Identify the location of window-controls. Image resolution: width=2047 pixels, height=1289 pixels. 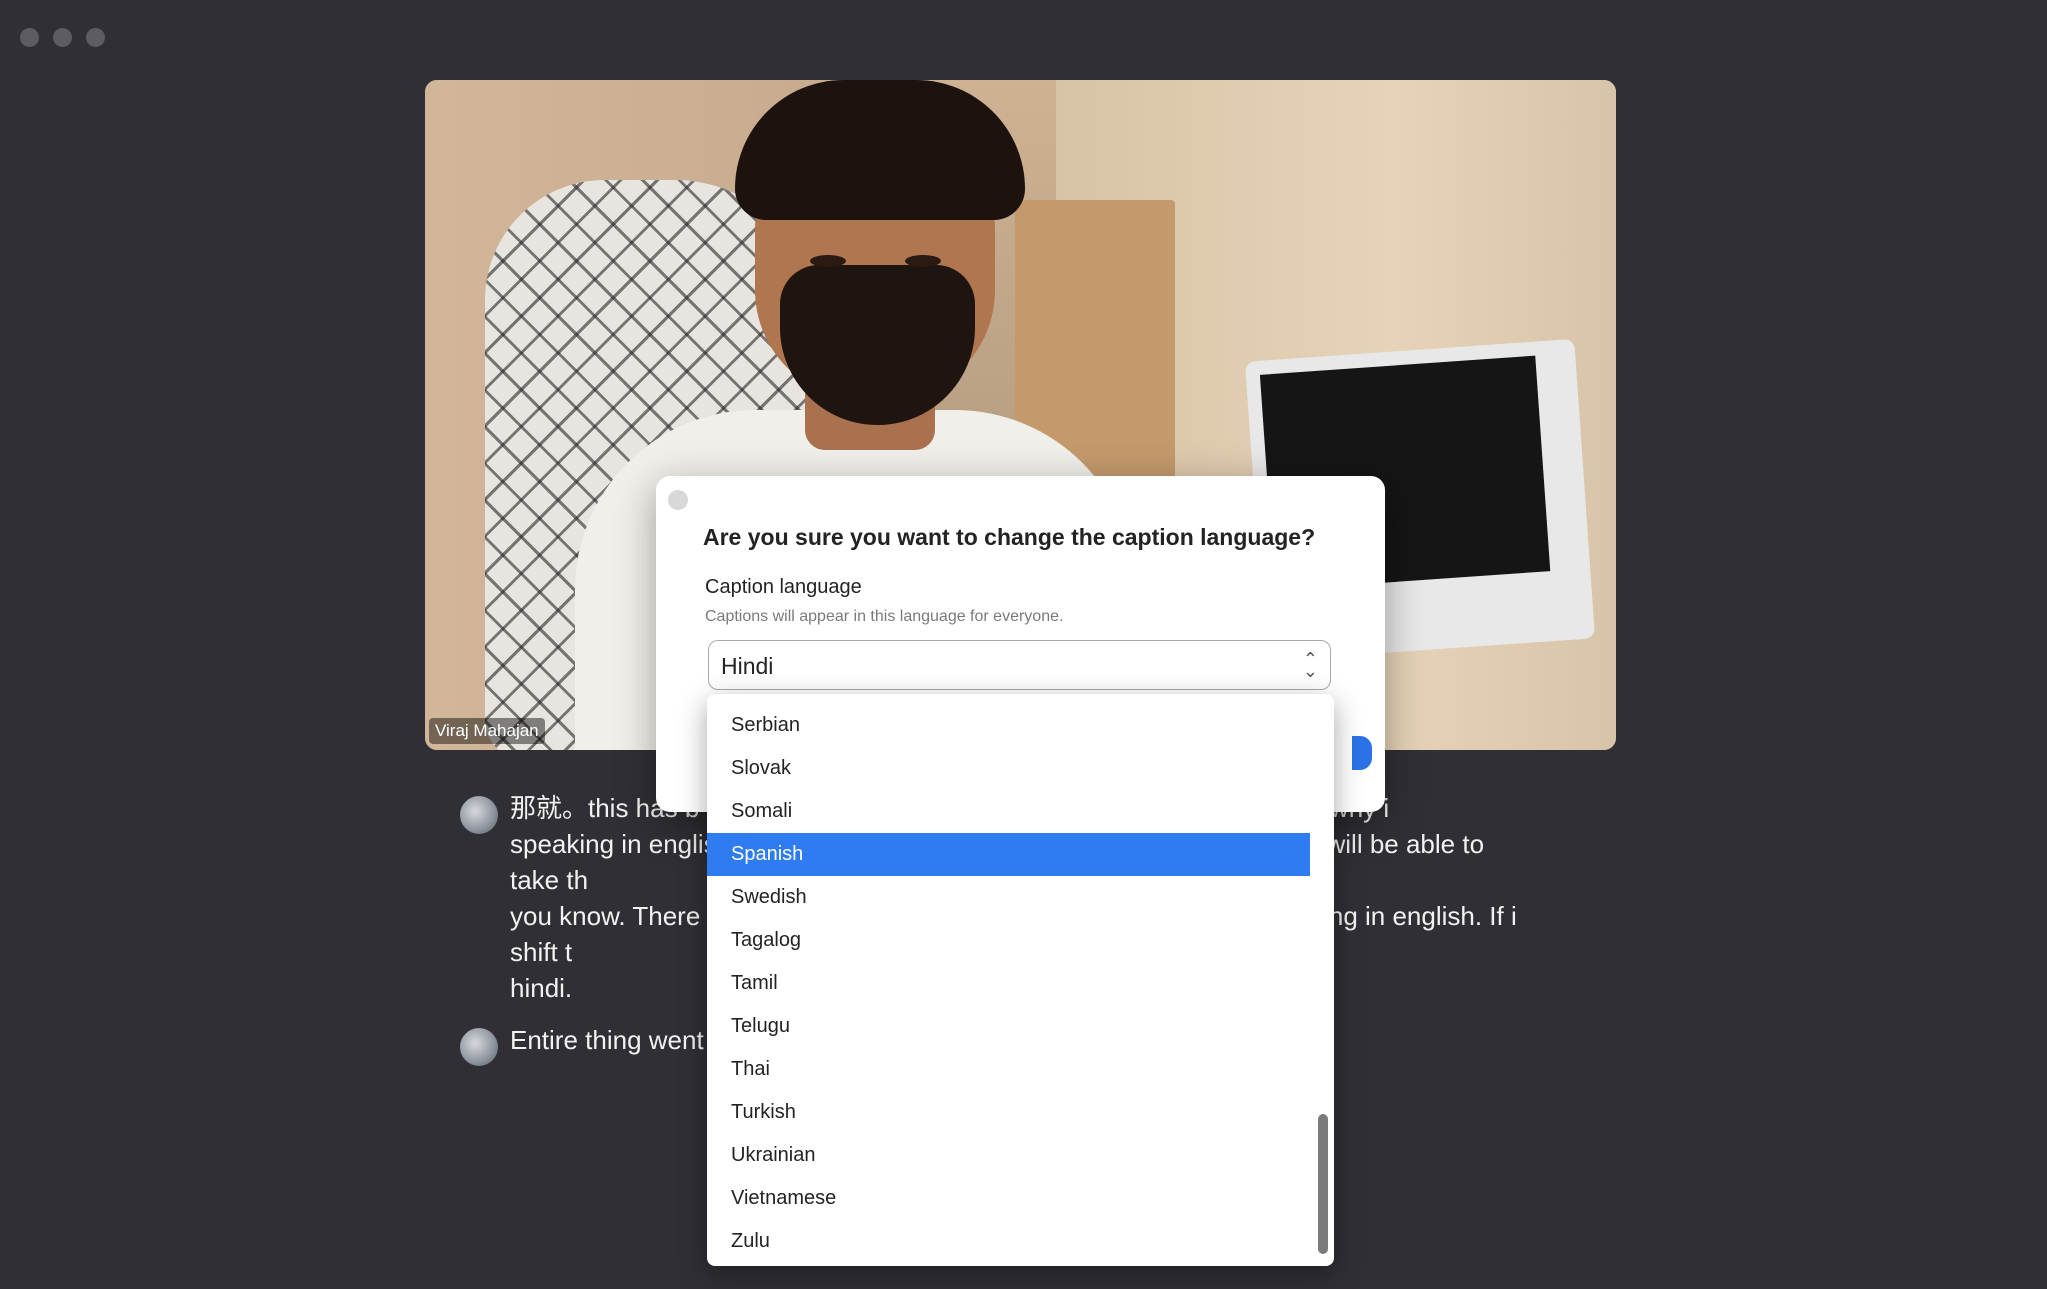
(62, 37).